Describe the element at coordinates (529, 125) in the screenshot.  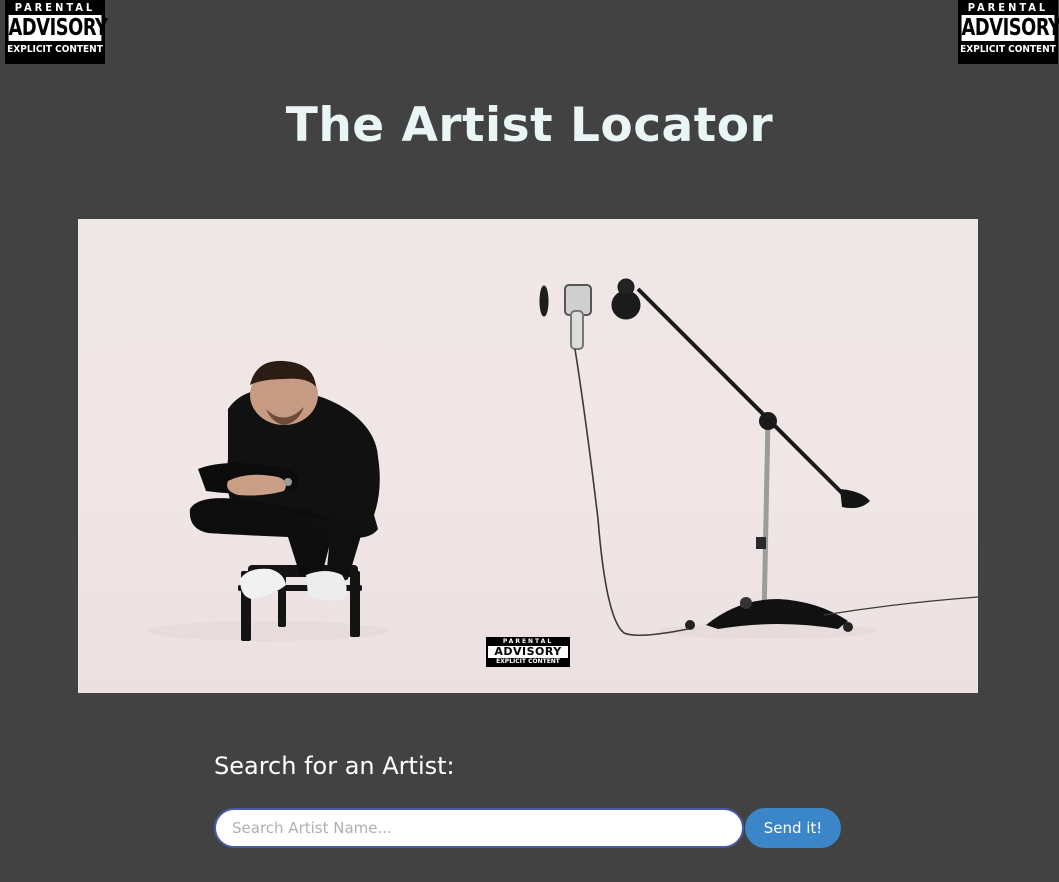
I see `page-title: The Artist Locator` at that location.